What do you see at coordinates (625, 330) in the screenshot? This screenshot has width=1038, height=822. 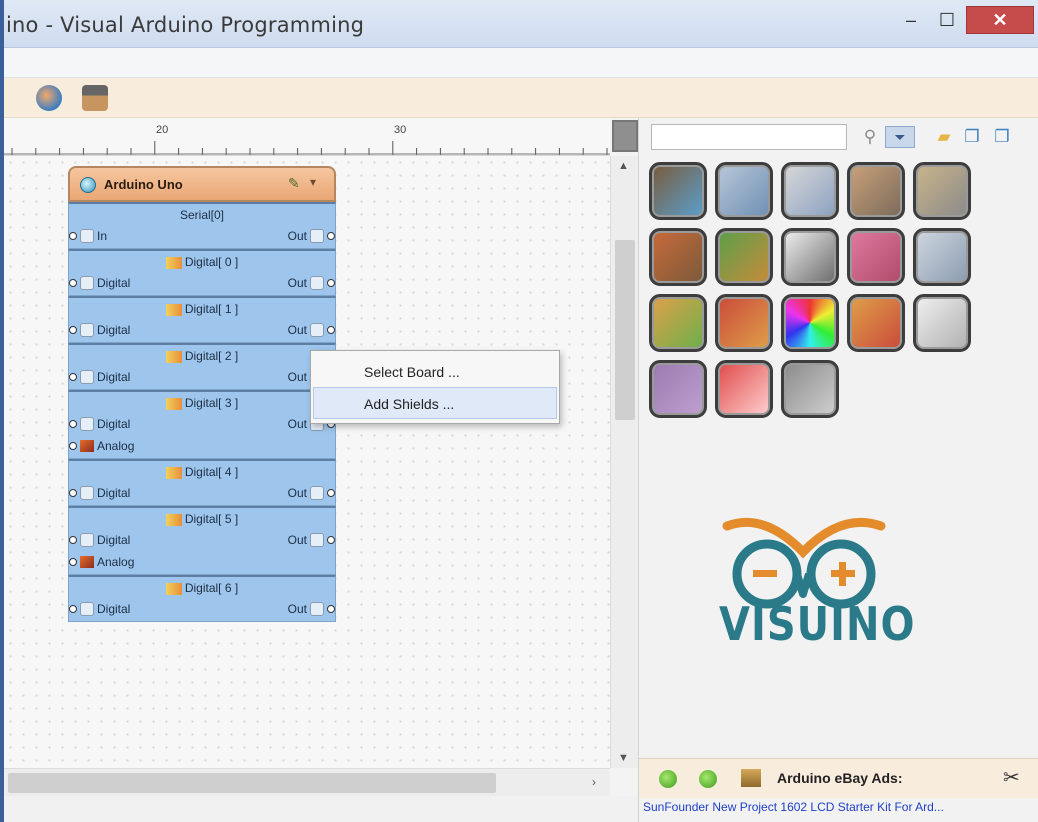 I see `vertical-scroll-thumb` at bounding box center [625, 330].